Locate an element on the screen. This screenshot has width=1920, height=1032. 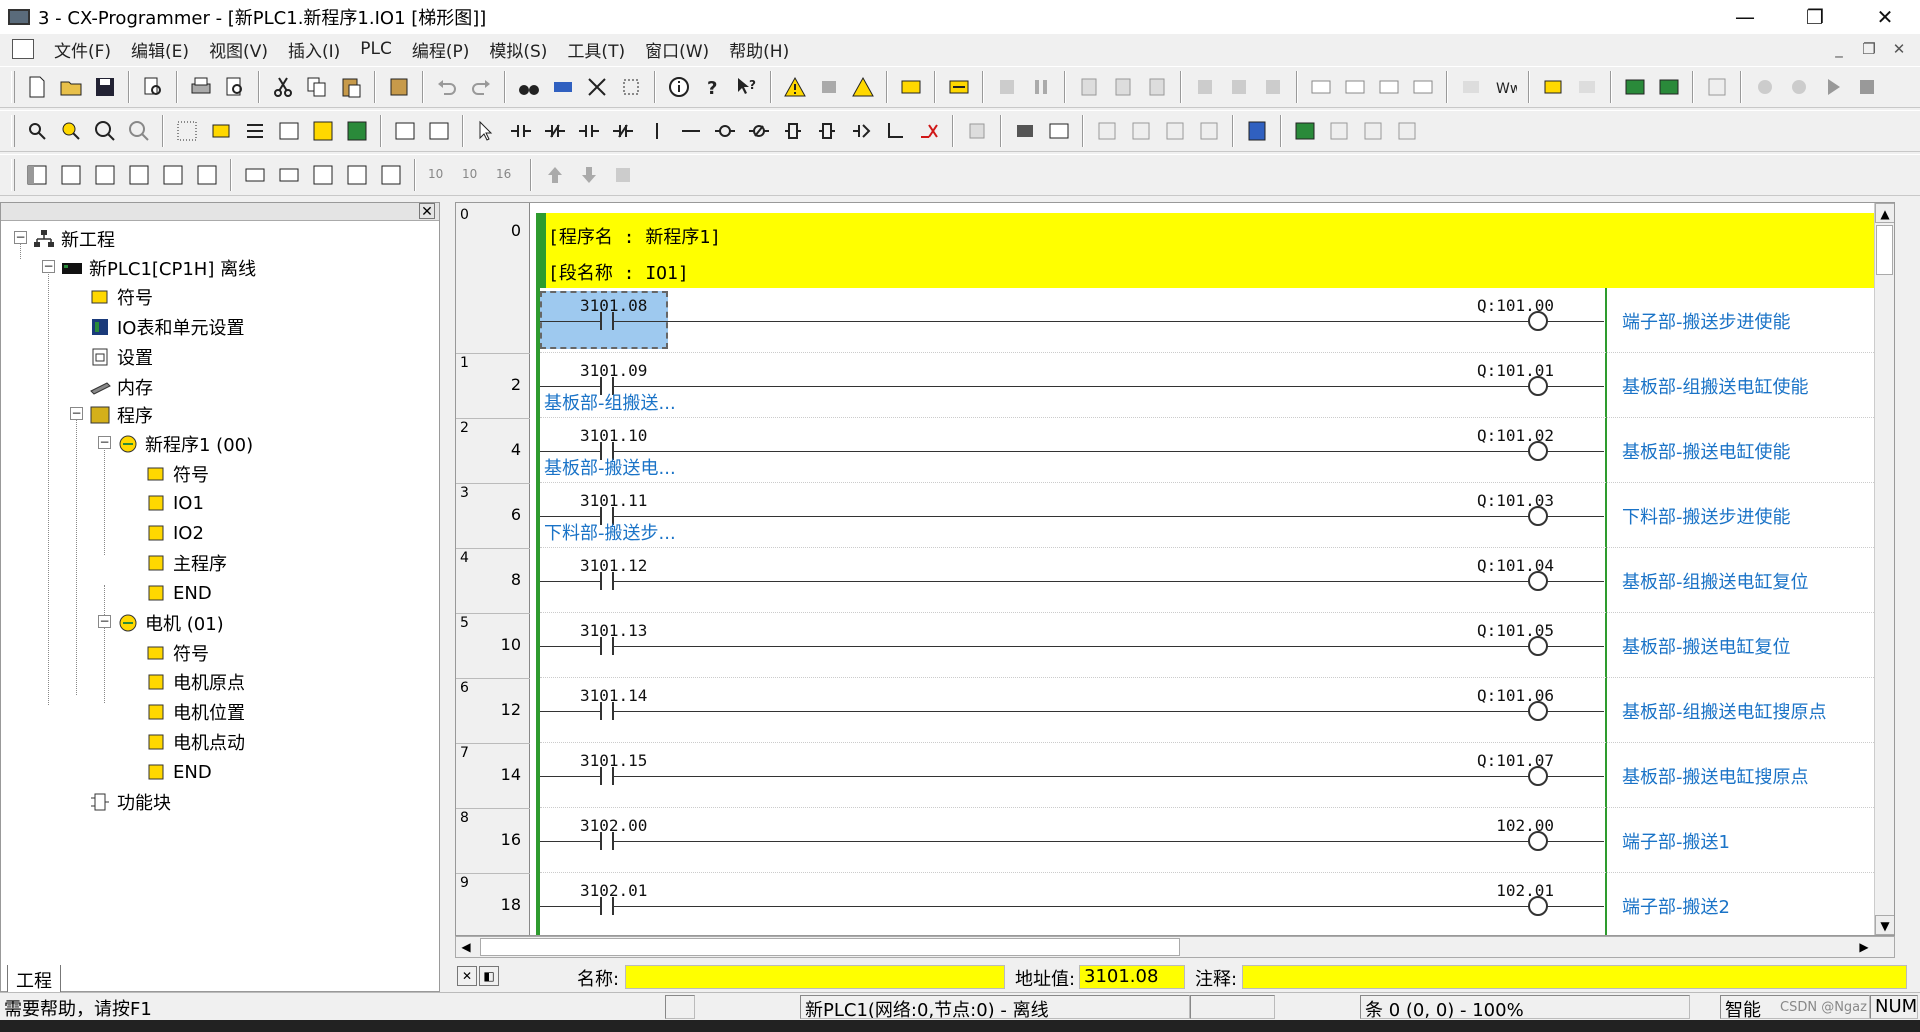
force-status-icon is located at coordinates (1407, 131).